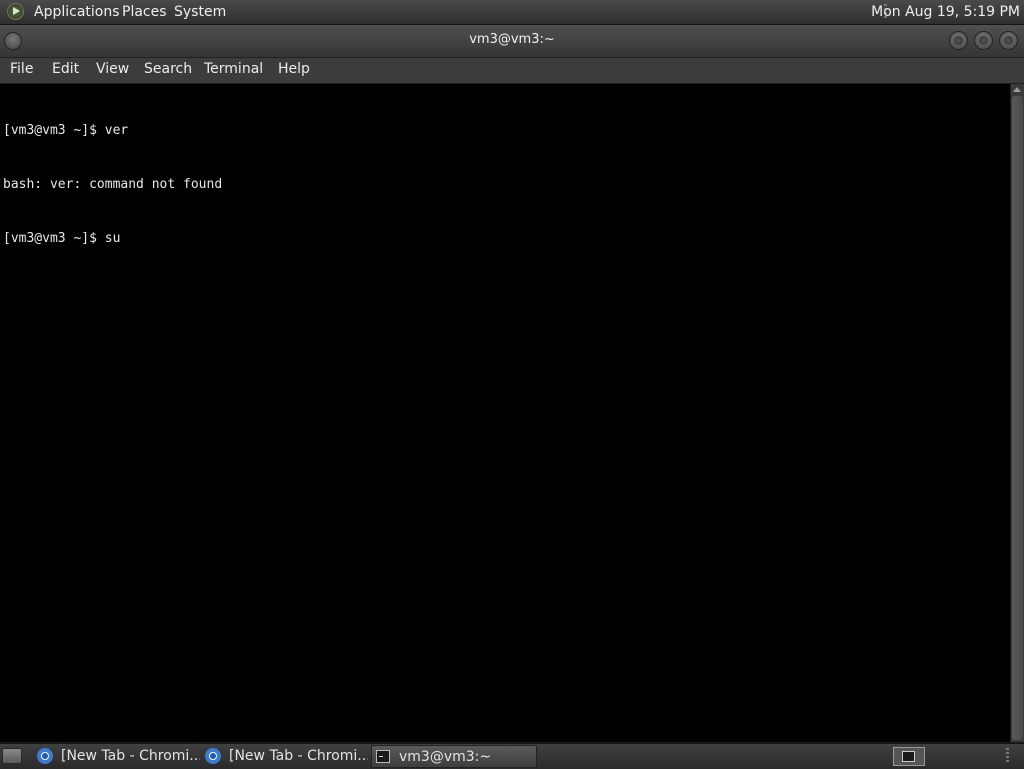  I want to click on taskbar-item-terminal: vm3@vm3:~, so click(454, 756).